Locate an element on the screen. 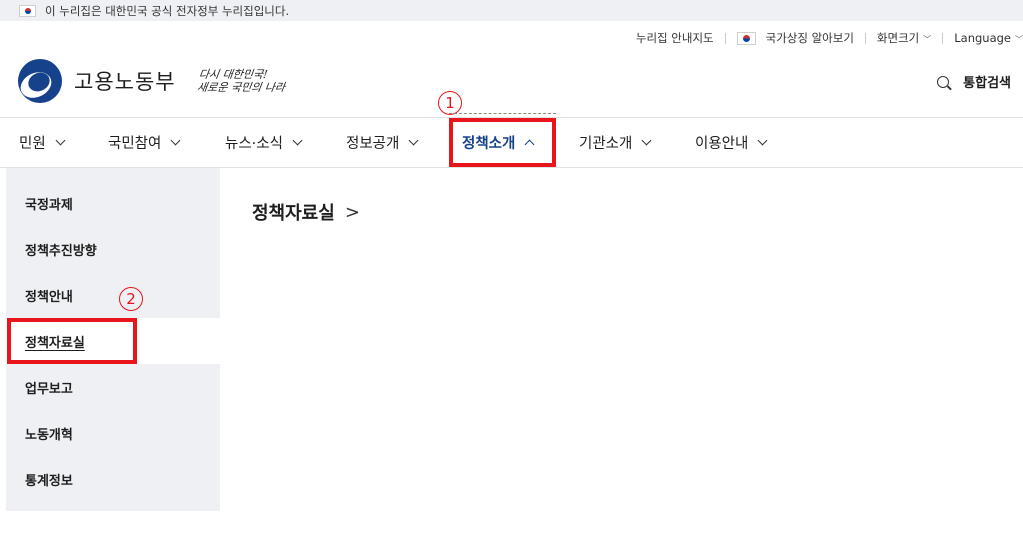 The image size is (1023, 533). slogan-line-2: 새로운 국민의 나라 is located at coordinates (240, 87).